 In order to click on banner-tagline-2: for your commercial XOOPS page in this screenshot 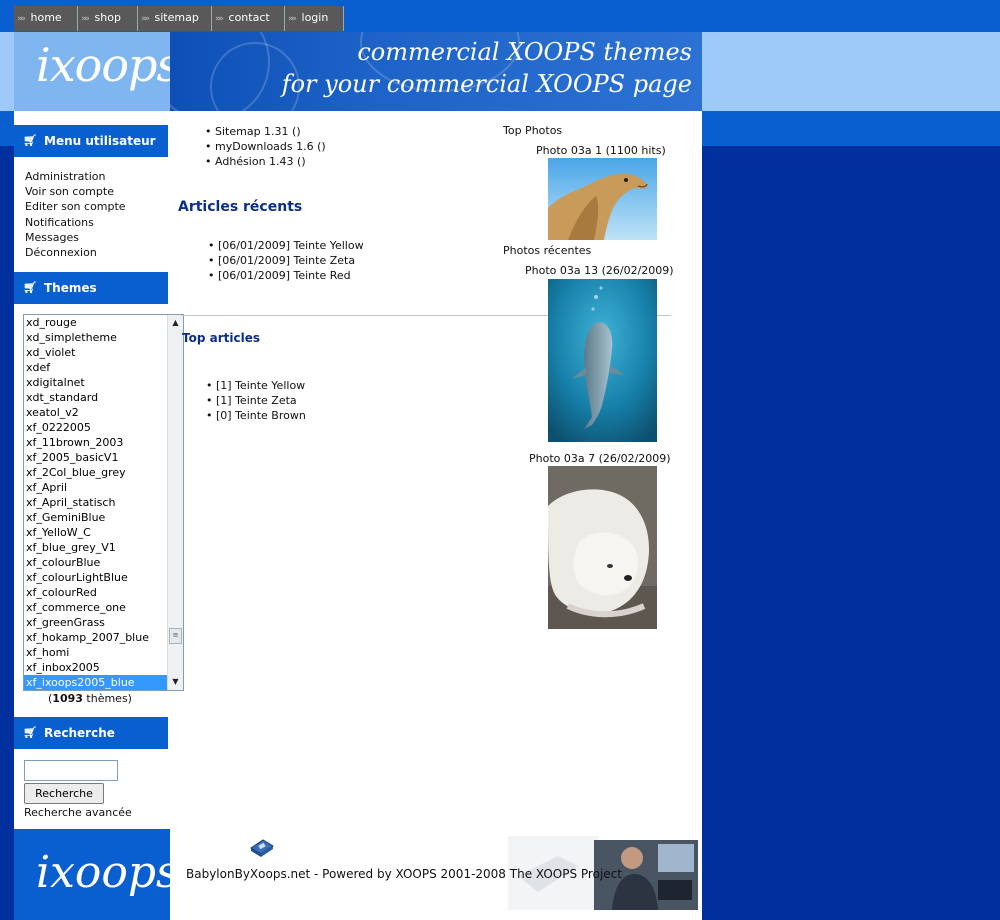, I will do `click(486, 84)`.